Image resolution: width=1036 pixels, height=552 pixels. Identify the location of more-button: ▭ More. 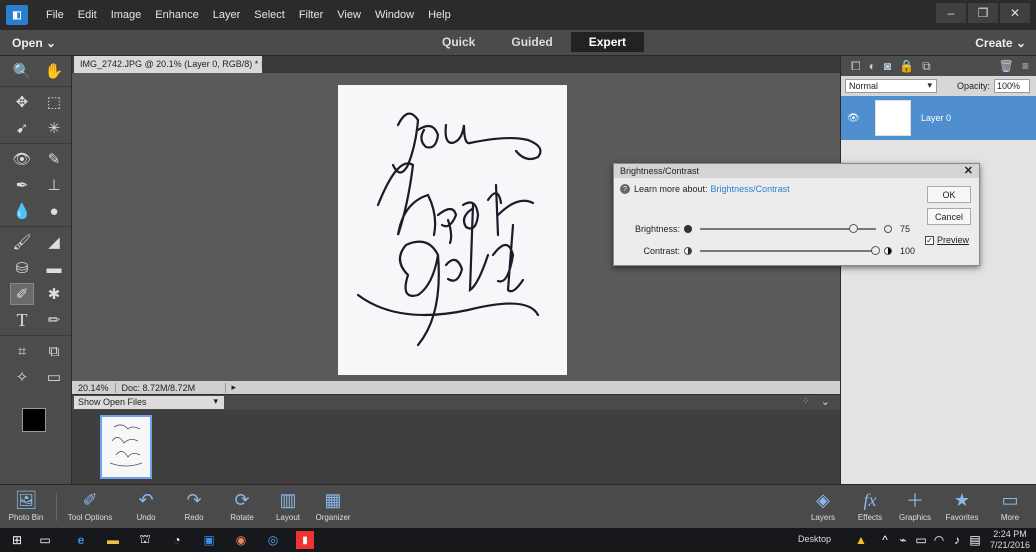
(1010, 505).